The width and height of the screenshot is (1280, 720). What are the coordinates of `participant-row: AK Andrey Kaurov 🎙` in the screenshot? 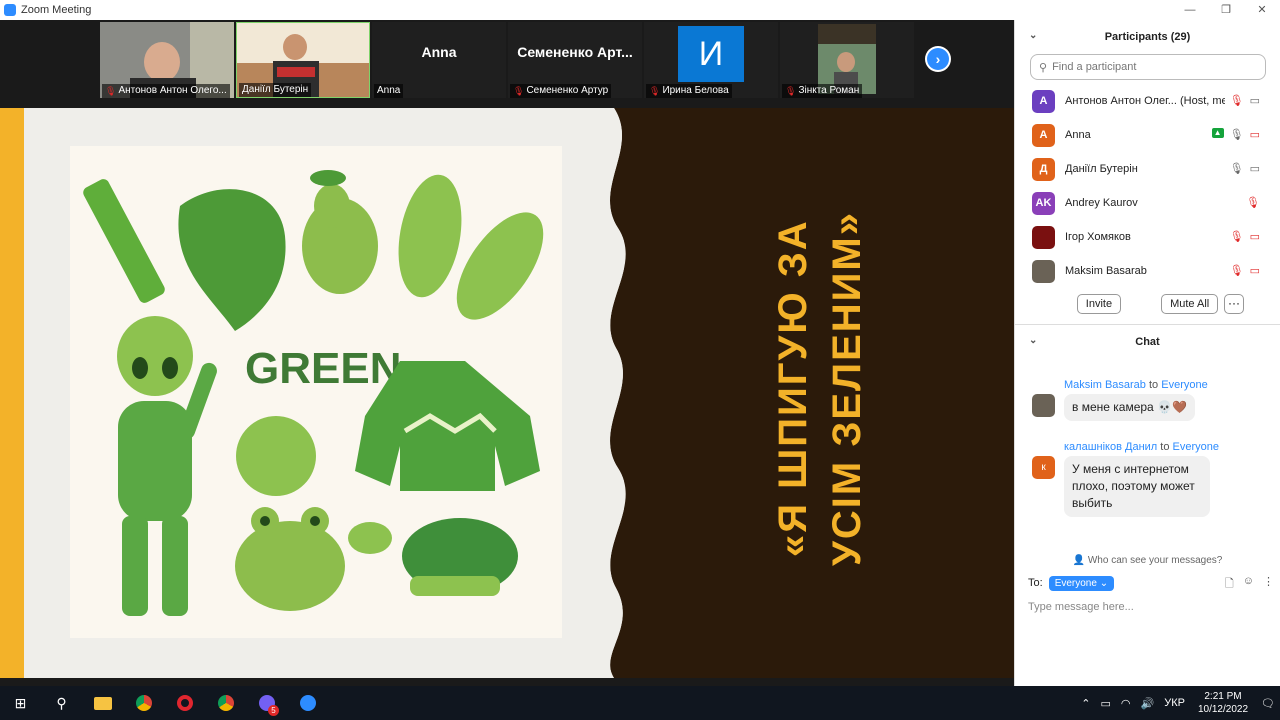 It's located at (1147, 203).